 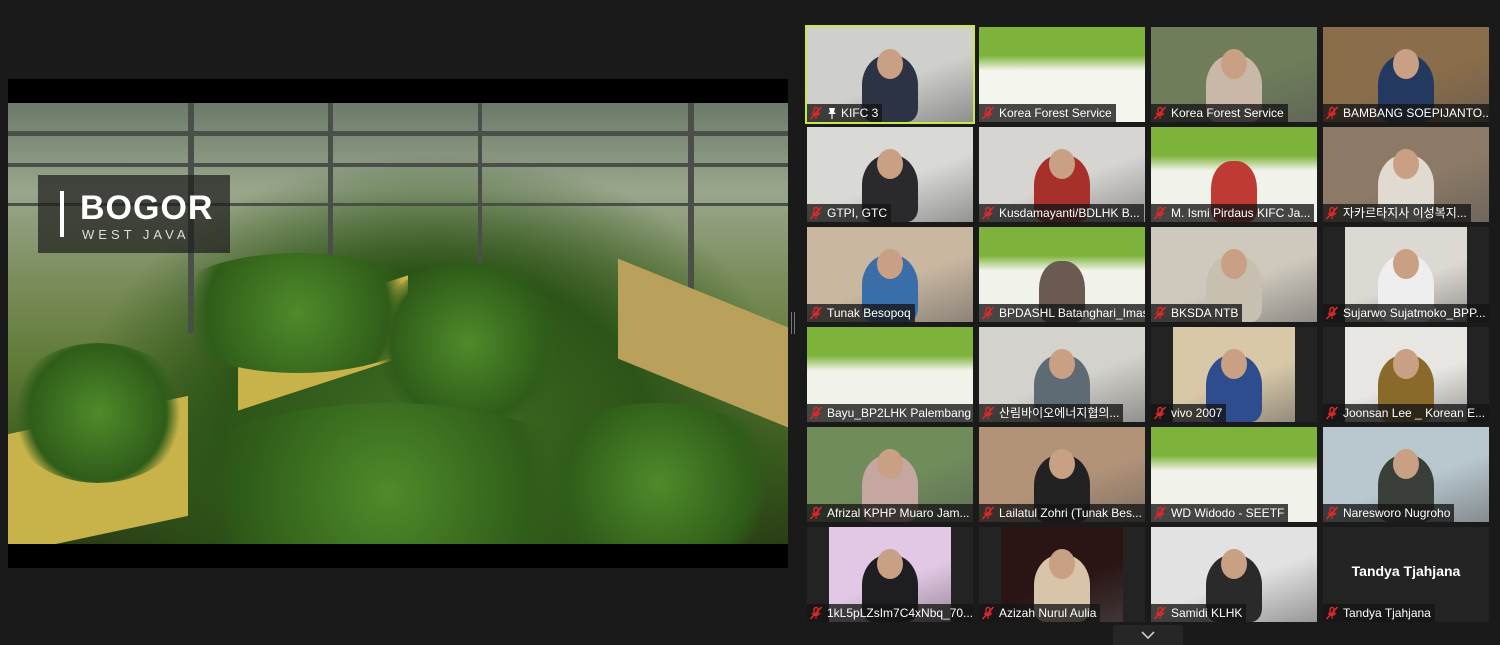 What do you see at coordinates (890, 413) in the screenshot?
I see `participant-name-label: Bayu_BP2LHK Palembang` at bounding box center [890, 413].